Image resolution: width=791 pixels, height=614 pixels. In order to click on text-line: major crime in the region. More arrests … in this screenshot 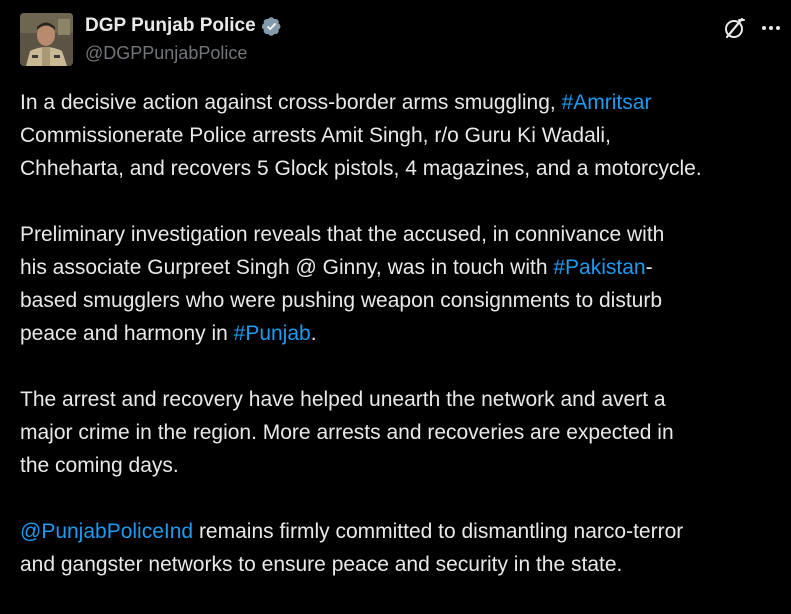, I will do `click(347, 432)`.